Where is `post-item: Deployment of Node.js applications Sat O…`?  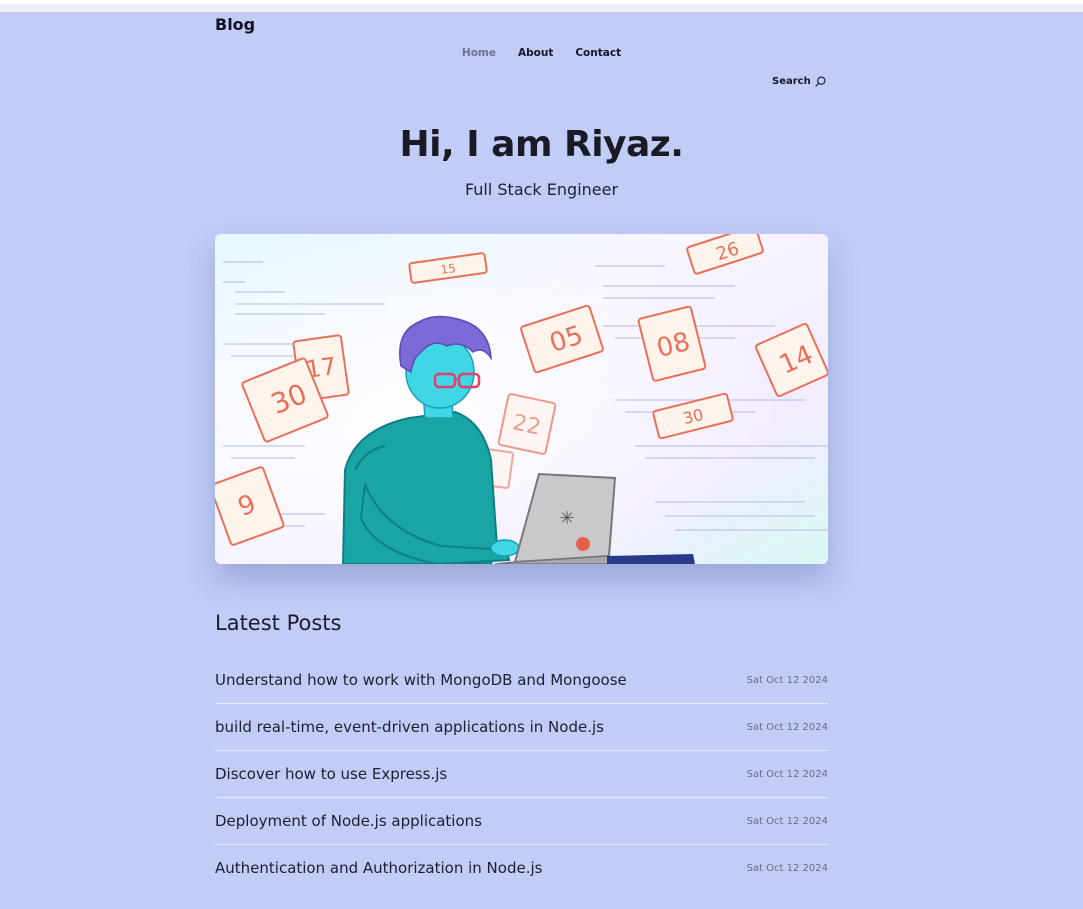
post-item: Deployment of Node.js applications Sat O… is located at coordinates (521, 821).